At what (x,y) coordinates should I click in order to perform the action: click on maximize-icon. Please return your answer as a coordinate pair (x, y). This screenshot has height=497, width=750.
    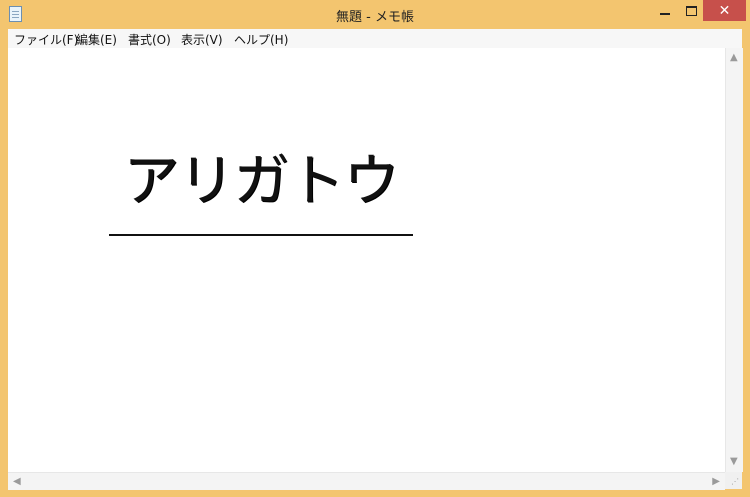
    Looking at the image, I should click on (691, 10).